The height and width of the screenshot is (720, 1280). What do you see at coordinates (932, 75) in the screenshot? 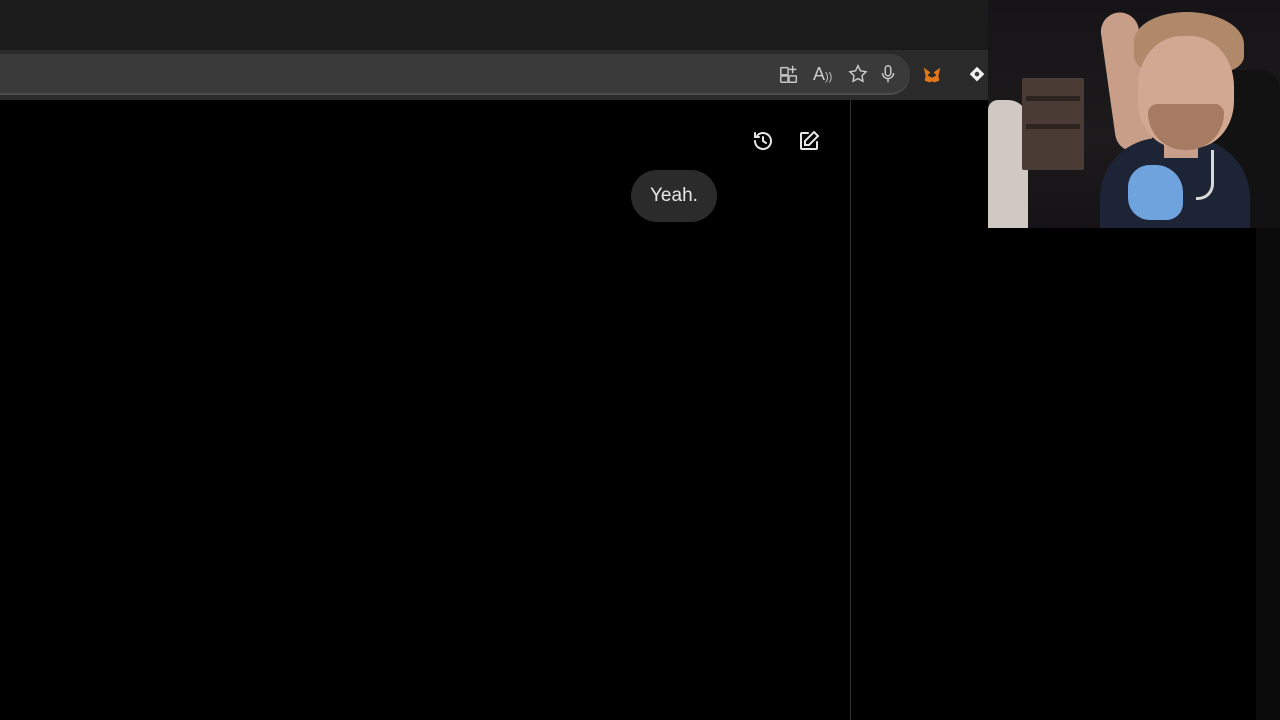
I see `metamask-fox-icon` at bounding box center [932, 75].